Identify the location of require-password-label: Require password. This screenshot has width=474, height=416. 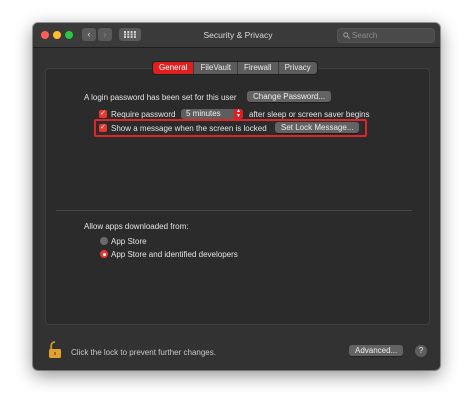
(143, 114).